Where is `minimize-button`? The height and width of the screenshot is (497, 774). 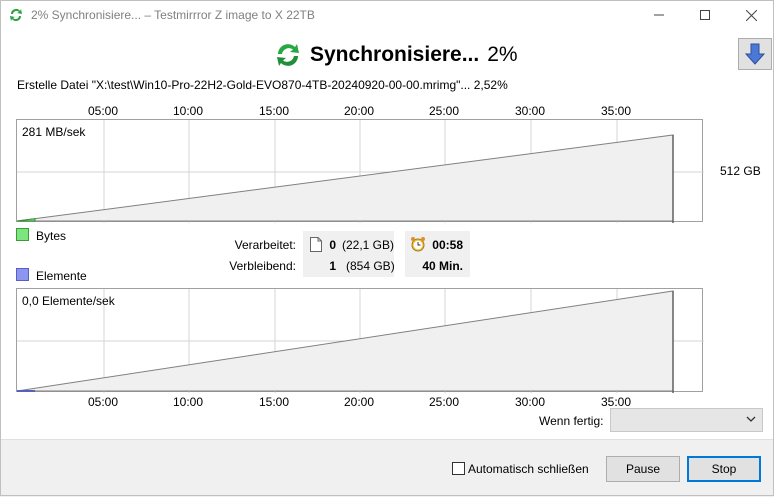 minimize-button is located at coordinates (659, 15).